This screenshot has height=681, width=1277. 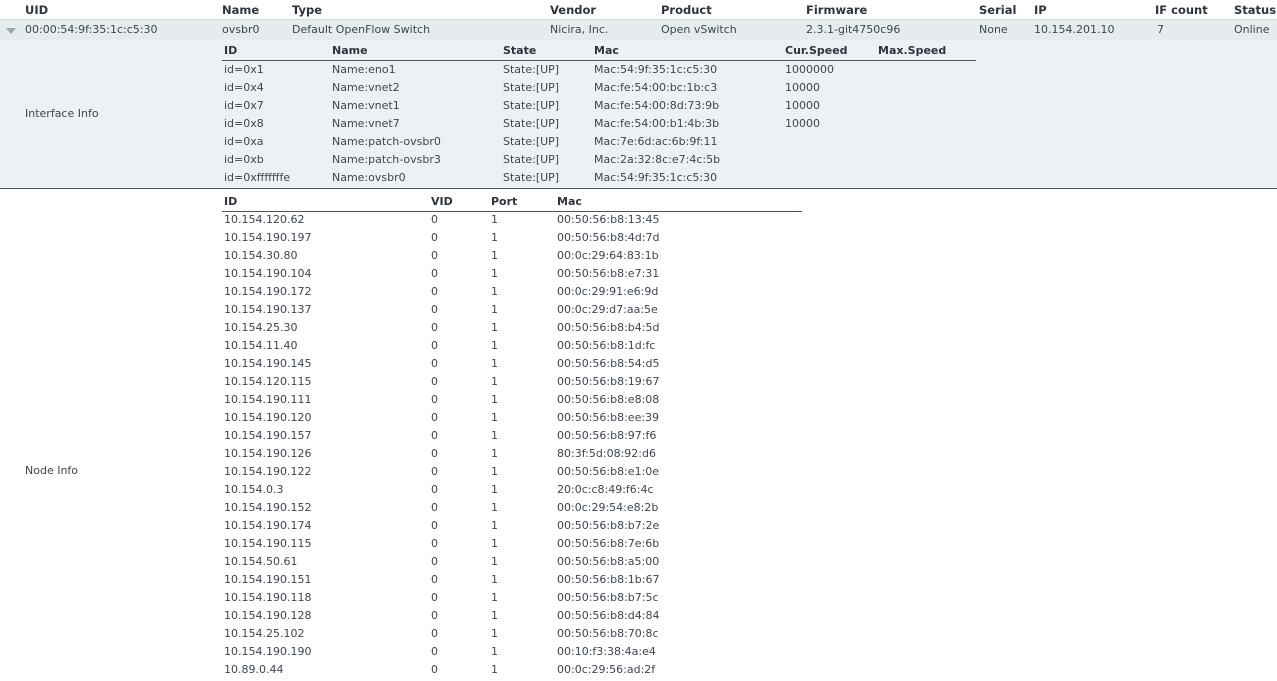 I want to click on cell-mac: 00:0c:29:54:e8:2b, so click(x=608, y=507).